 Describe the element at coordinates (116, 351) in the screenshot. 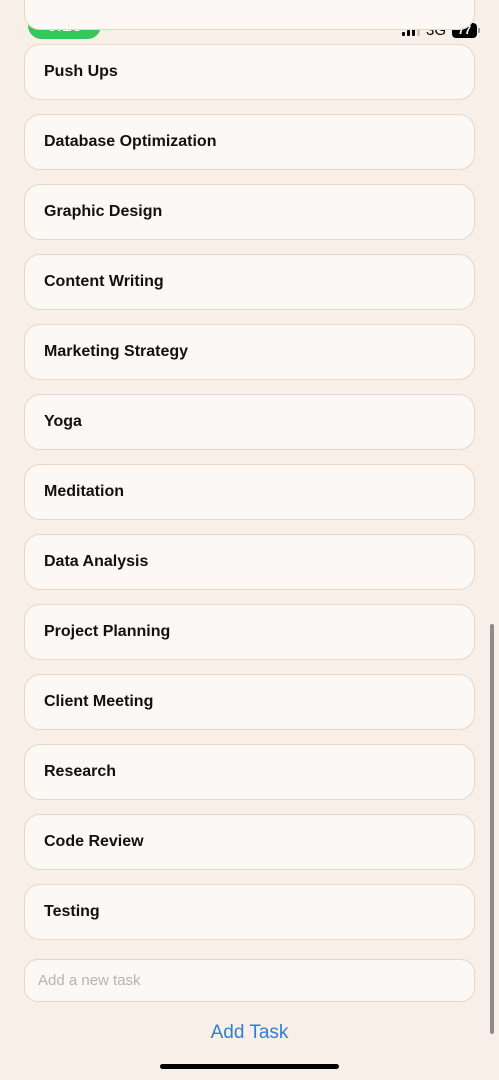

I see `task-label: Marketing Strategy` at that location.